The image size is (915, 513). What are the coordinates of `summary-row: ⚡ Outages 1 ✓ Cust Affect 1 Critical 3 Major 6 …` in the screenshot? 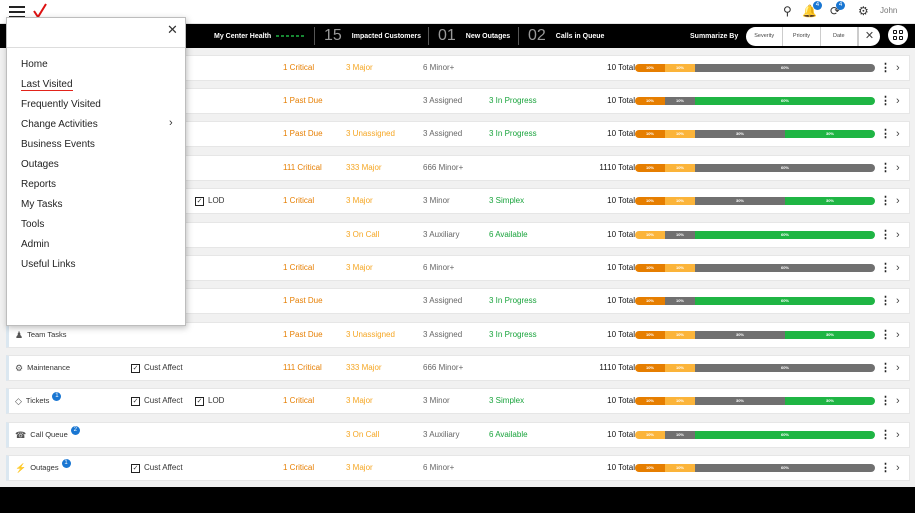 It's located at (458, 468).